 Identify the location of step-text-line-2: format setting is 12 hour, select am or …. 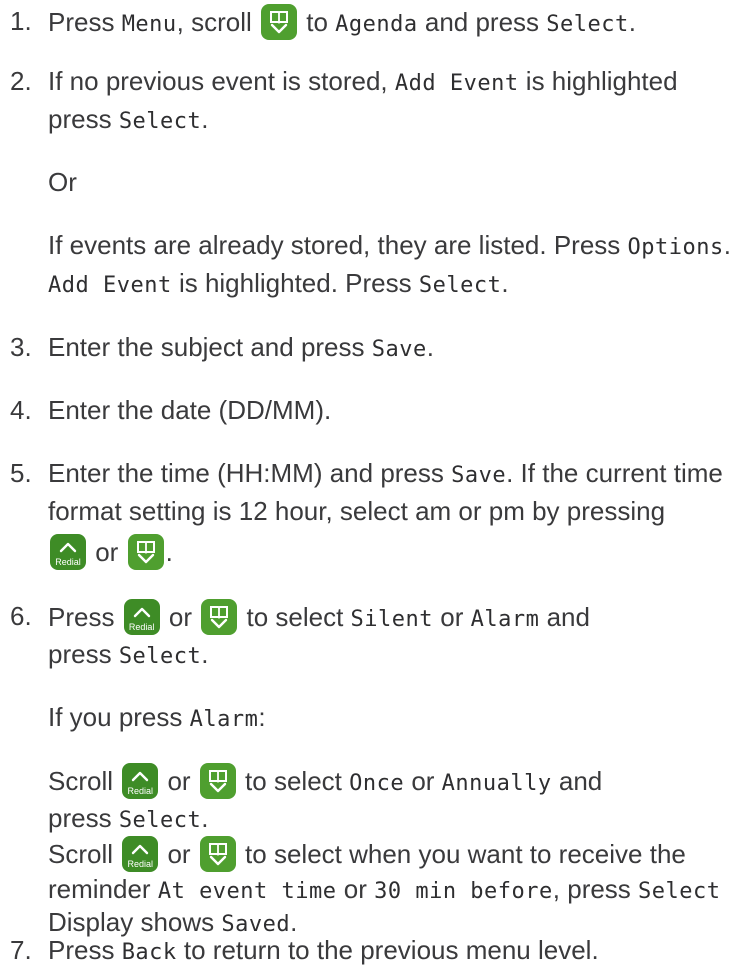
(357, 511).